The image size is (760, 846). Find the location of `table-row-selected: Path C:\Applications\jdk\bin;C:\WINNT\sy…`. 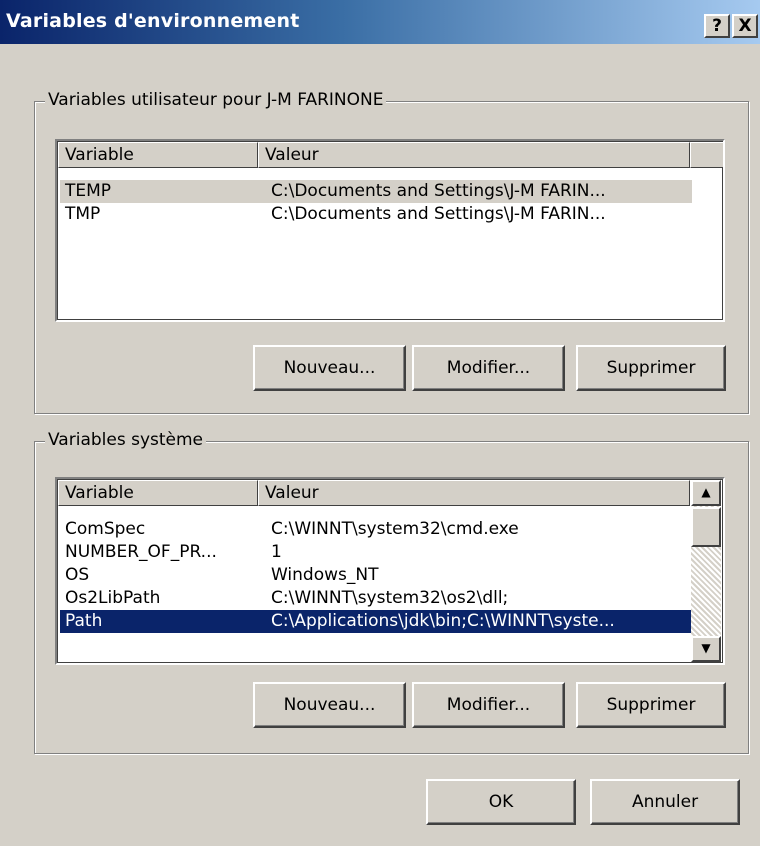

table-row-selected: Path C:\Applications\jdk\bin;C:\WINNT\sy… is located at coordinates (376, 621).